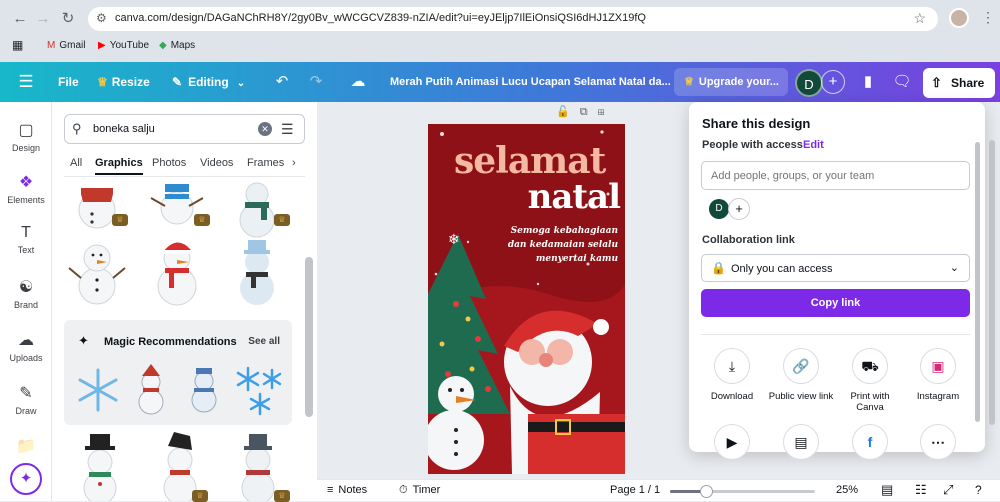 Image resolution: width=1000 pixels, height=502 pixels. Describe the element at coordinates (26, 447) in the screenshot. I see `rail-more: 📁` at that location.